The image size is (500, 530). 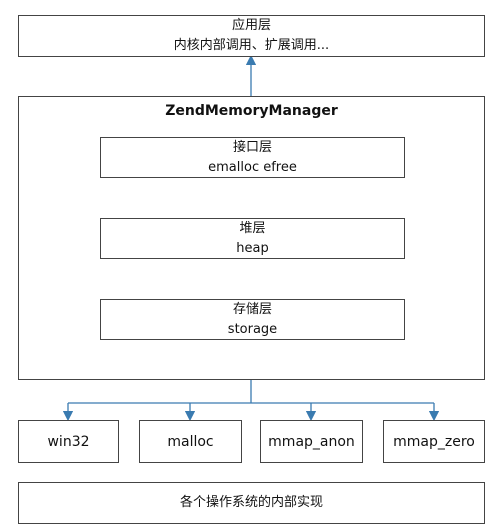 What do you see at coordinates (252, 228) in the screenshot?
I see `layer-title: 堆层` at bounding box center [252, 228].